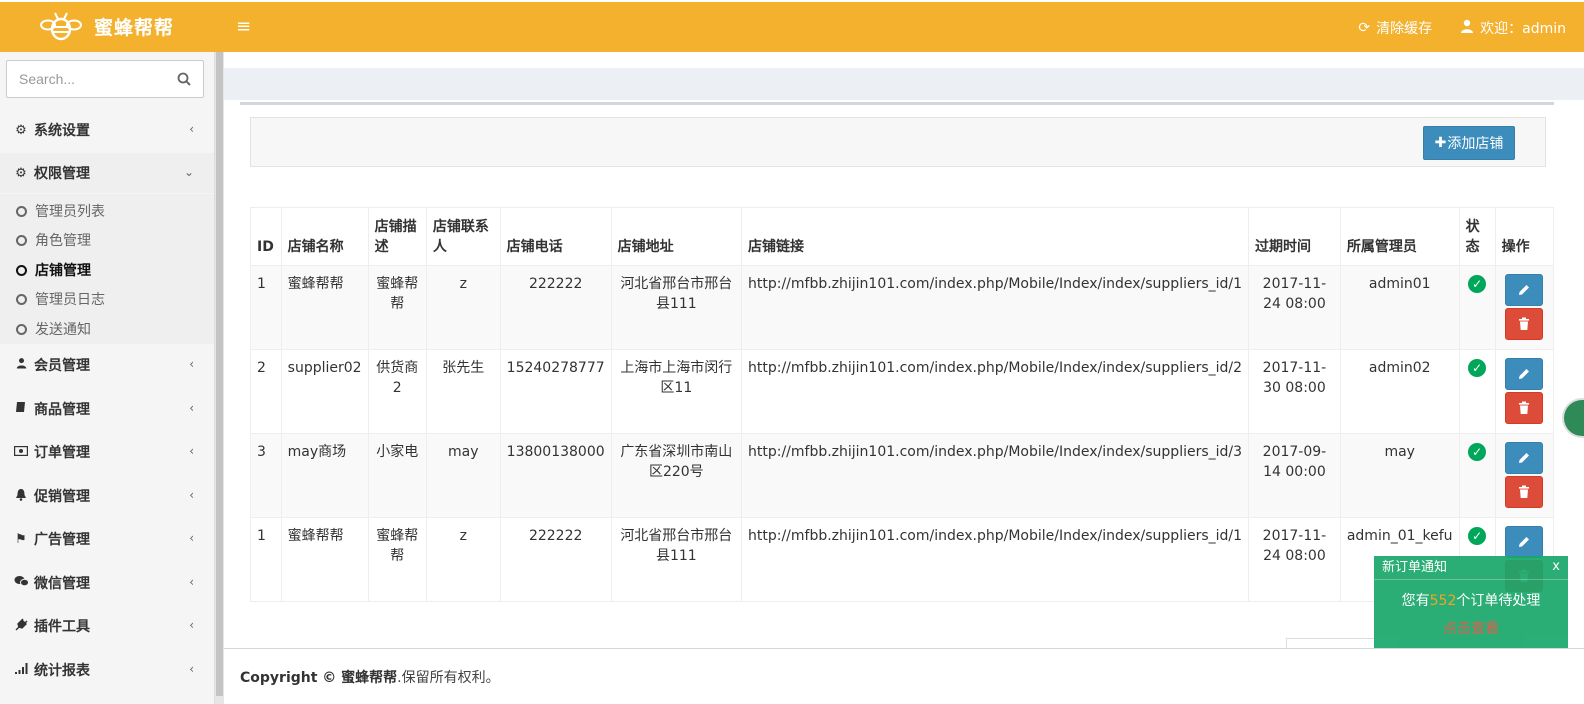 The image size is (1584, 704). What do you see at coordinates (1471, 628) in the screenshot?
I see `view-orders-link: 点击查看` at bounding box center [1471, 628].